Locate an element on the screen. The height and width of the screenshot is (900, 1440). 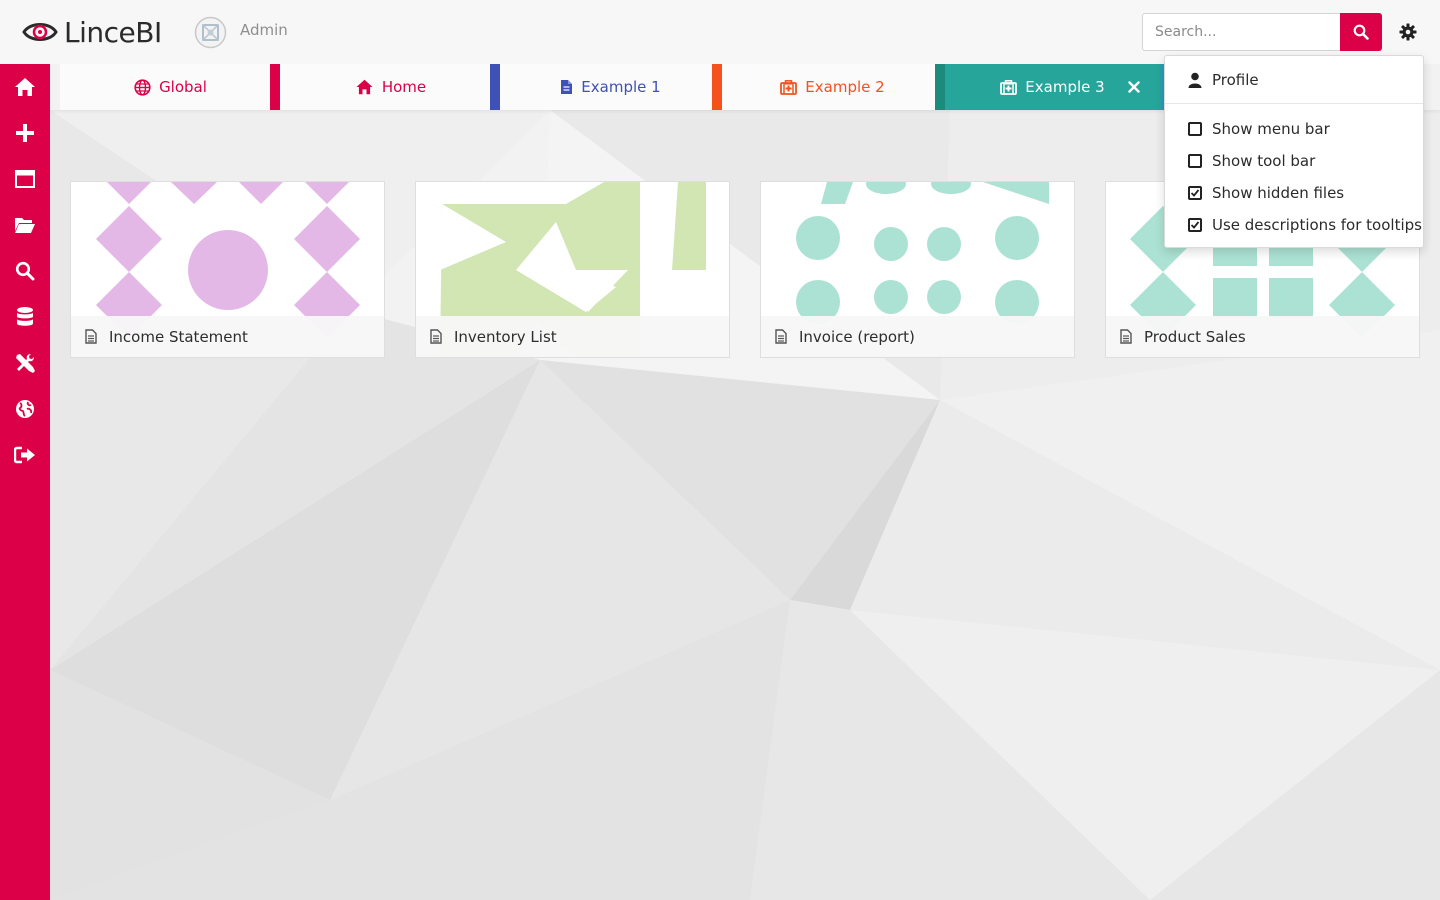
tab-example-3: Example 3 is located at coordinates (1052, 87).